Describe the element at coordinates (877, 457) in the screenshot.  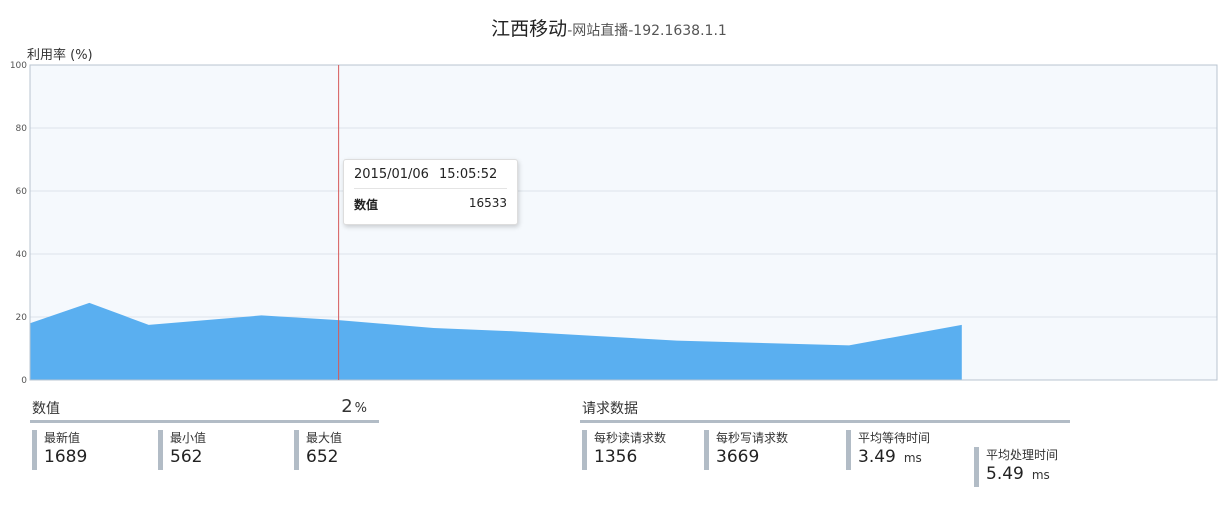
I see `avg-wait-number: 3.49` at that location.